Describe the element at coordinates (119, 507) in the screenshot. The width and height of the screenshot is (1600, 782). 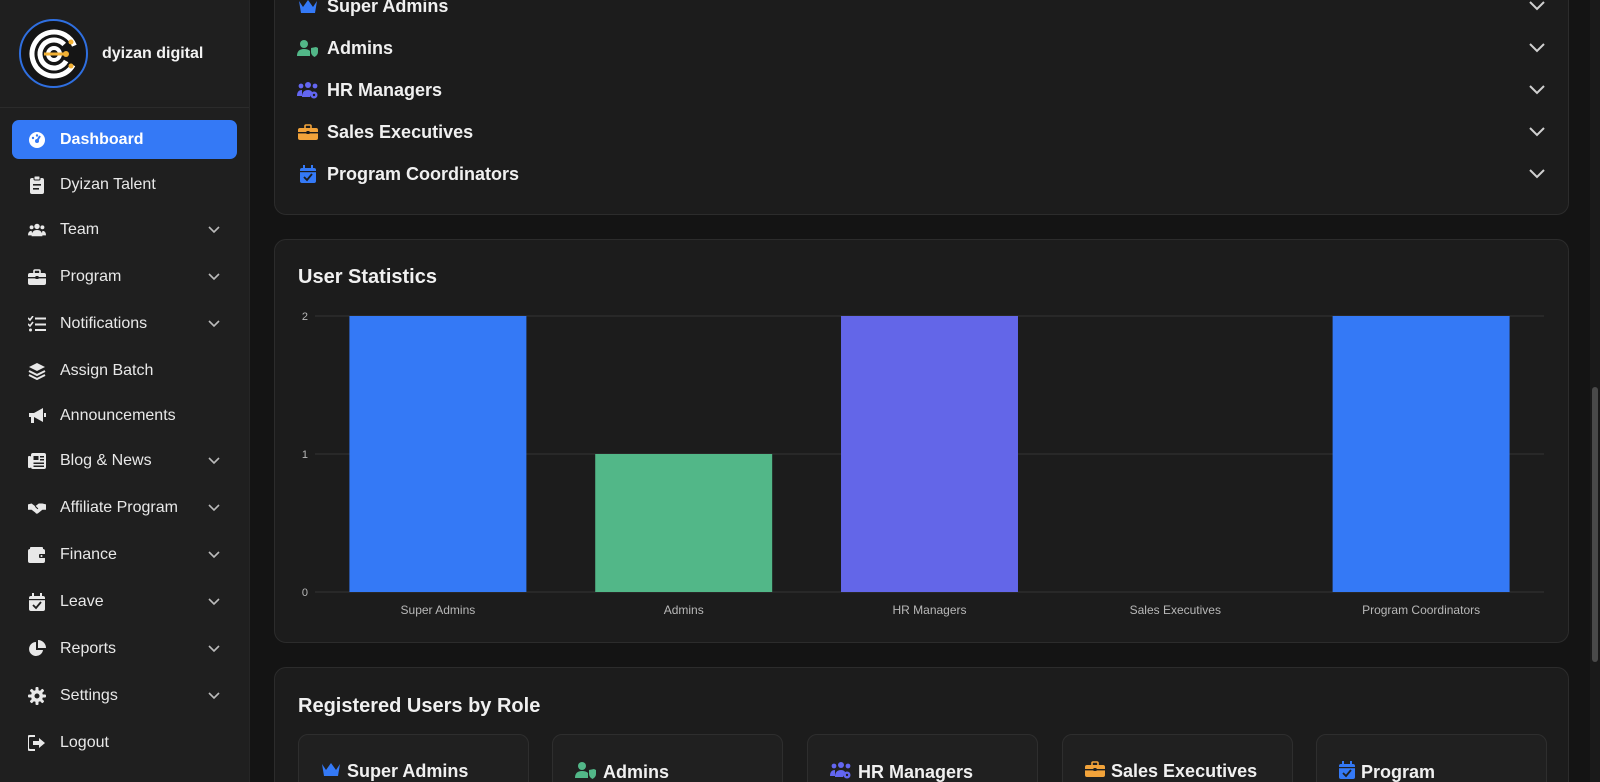
I see `sidebar-item-label: Affiliate Program` at that location.